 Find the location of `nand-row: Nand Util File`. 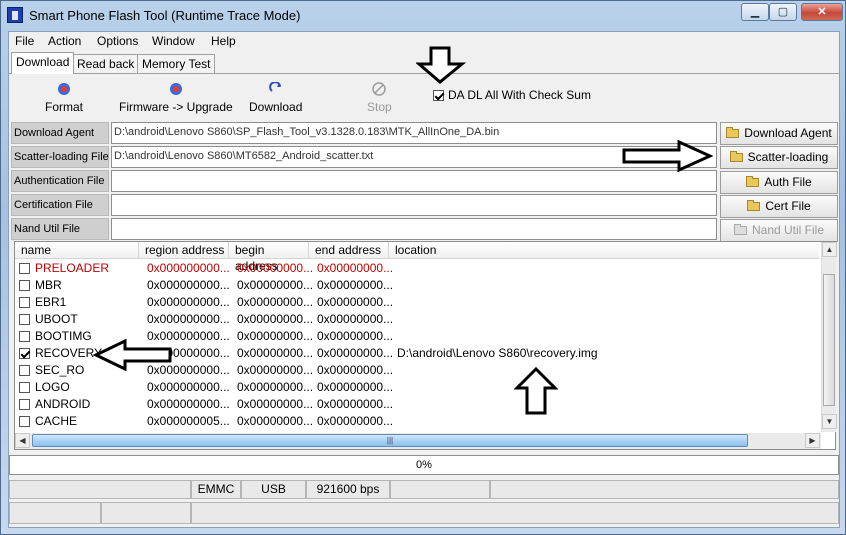

nand-row: Nand Util File is located at coordinates (365, 229).